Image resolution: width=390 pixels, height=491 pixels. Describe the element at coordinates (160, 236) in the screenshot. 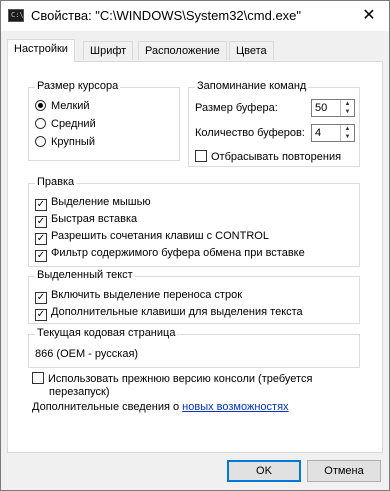

I see `ctrl-shortcuts-label: Разрешить сочетания клавиш с CONTROL` at that location.